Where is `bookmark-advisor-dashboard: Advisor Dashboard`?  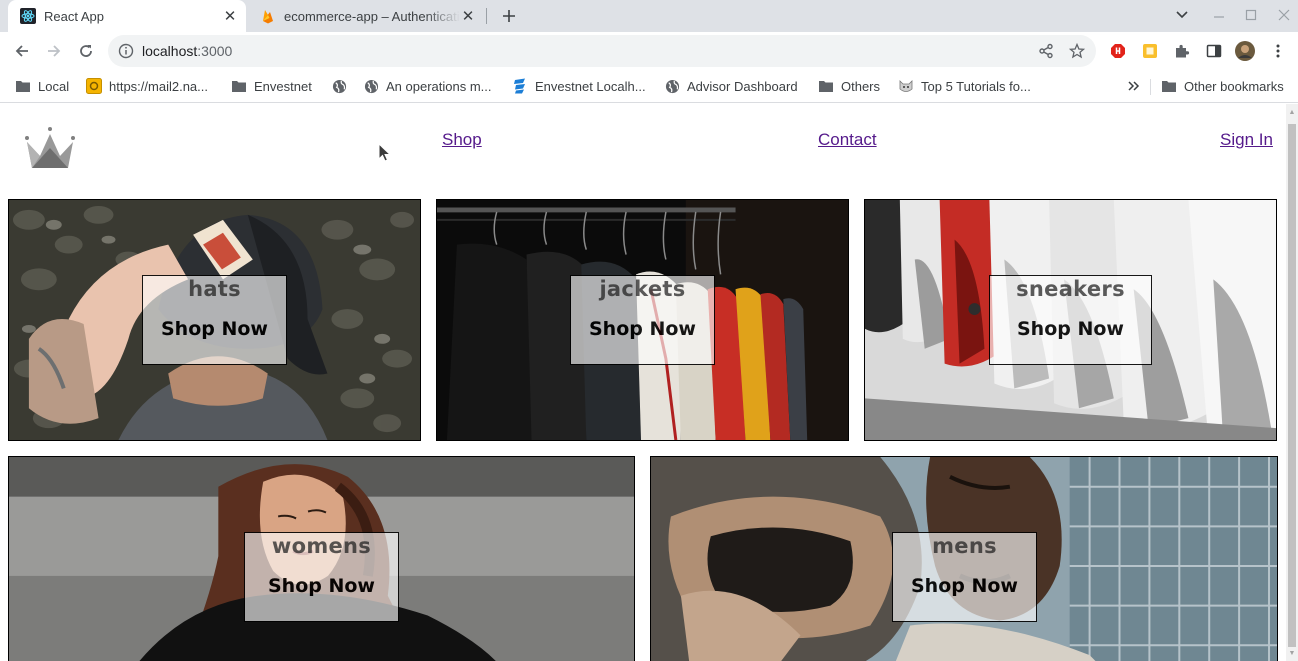 bookmark-advisor-dashboard: Advisor Dashboard is located at coordinates (731, 86).